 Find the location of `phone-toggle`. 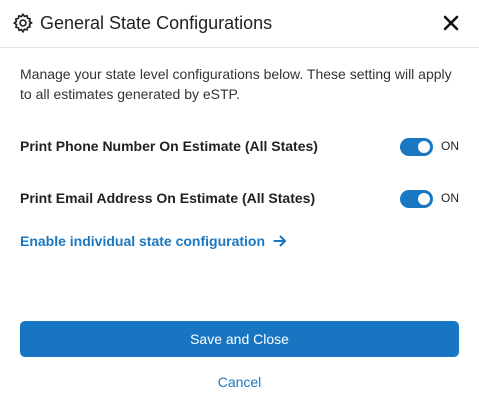

phone-toggle is located at coordinates (416, 147).